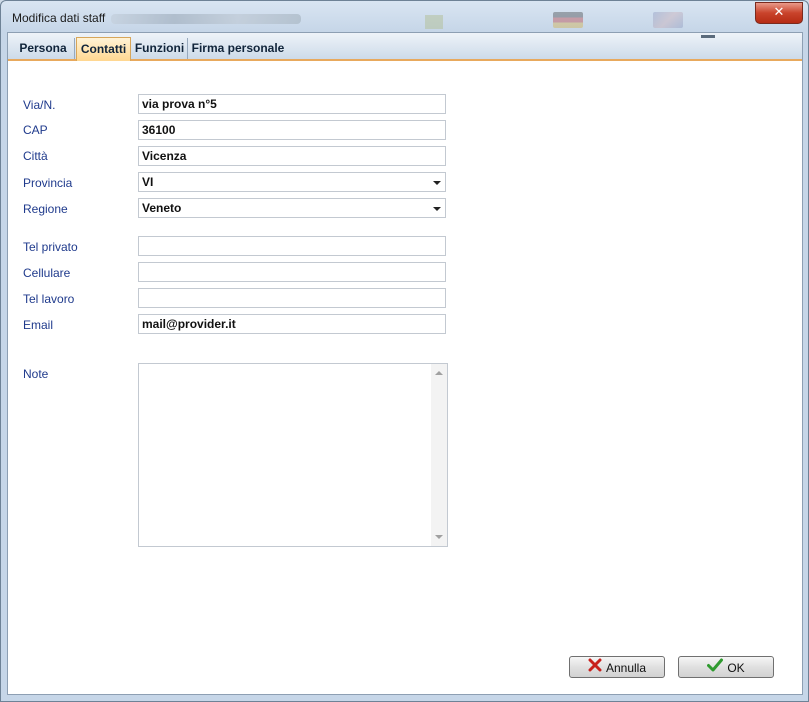 This screenshot has width=809, height=702. What do you see at coordinates (404, 17) in the screenshot?
I see `title-bar: Modifica dati staff ✕` at bounding box center [404, 17].